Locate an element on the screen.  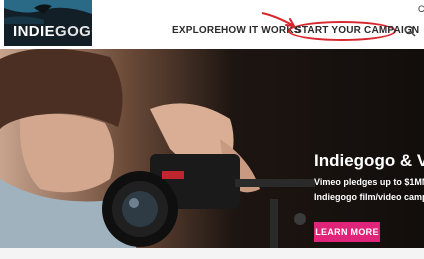
nav-explore: EXPLORE is located at coordinates (196, 31).